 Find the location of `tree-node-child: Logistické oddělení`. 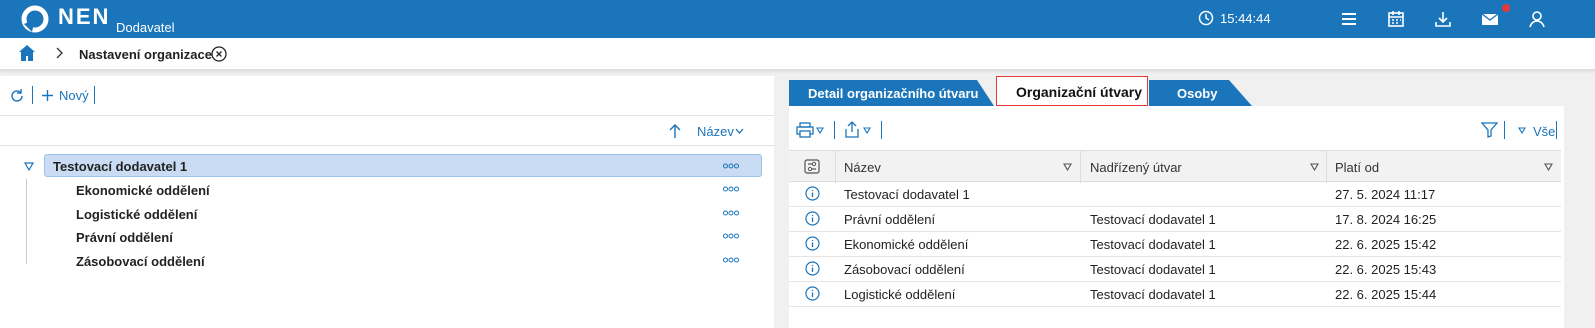

tree-node-child: Logistické oddělení is located at coordinates (136, 214).